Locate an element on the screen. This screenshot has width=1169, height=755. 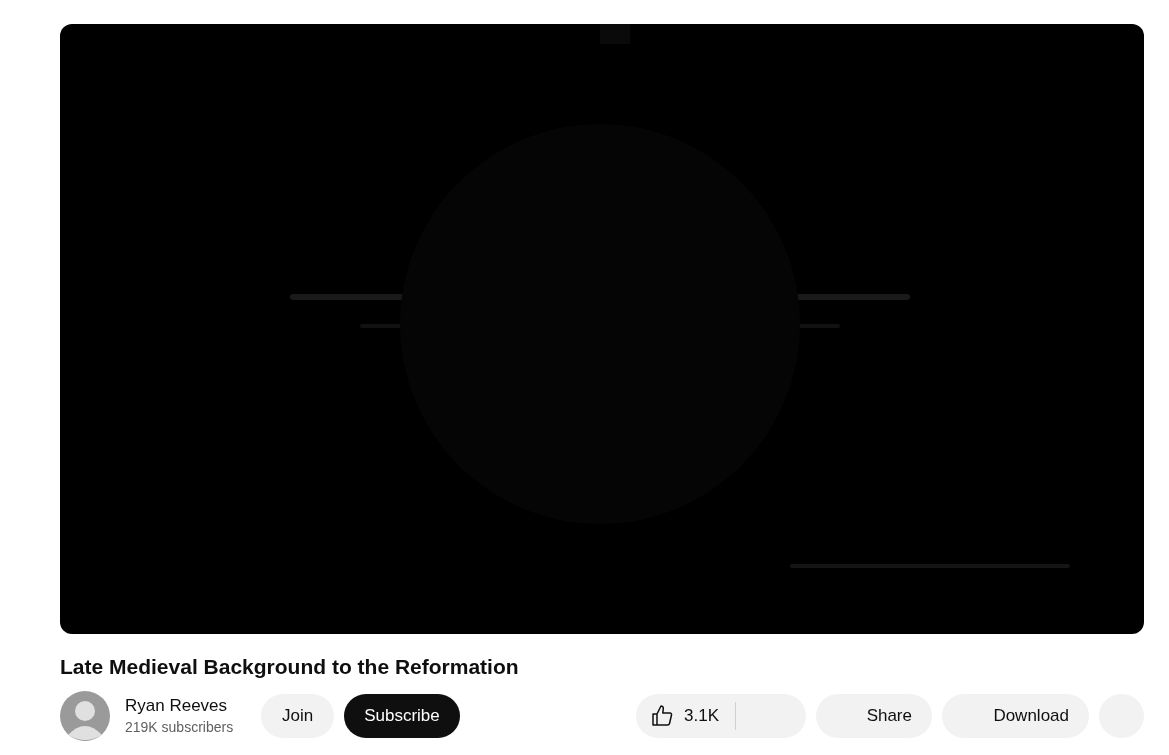
download-button: Download is located at coordinates (1015, 716).